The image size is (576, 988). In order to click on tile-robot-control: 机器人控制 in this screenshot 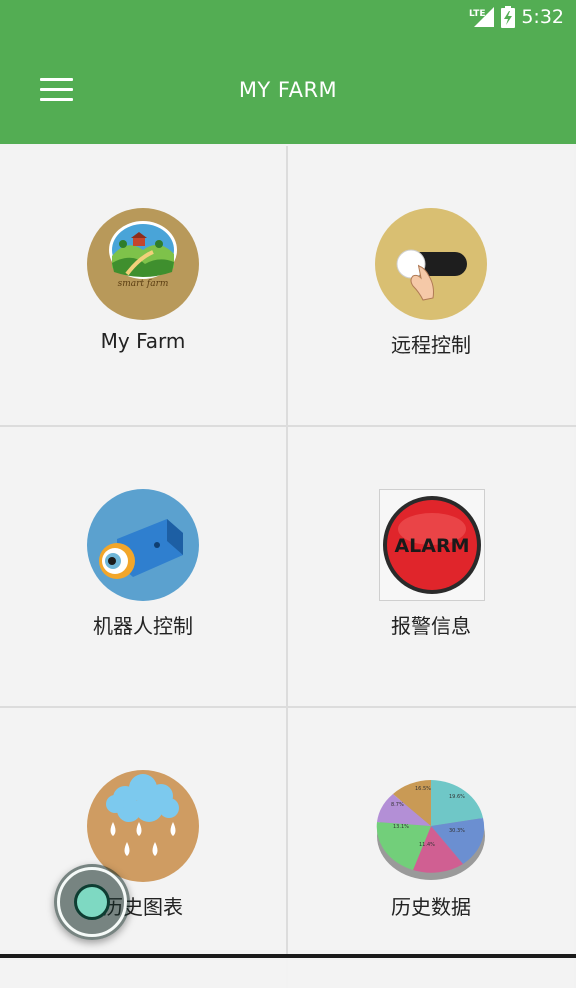, I will do `click(143, 567)`.